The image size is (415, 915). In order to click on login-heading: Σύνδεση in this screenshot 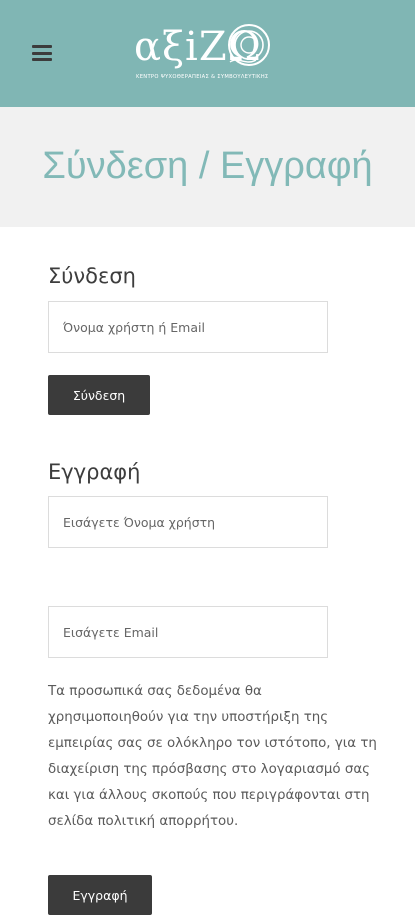, I will do `click(92, 276)`.